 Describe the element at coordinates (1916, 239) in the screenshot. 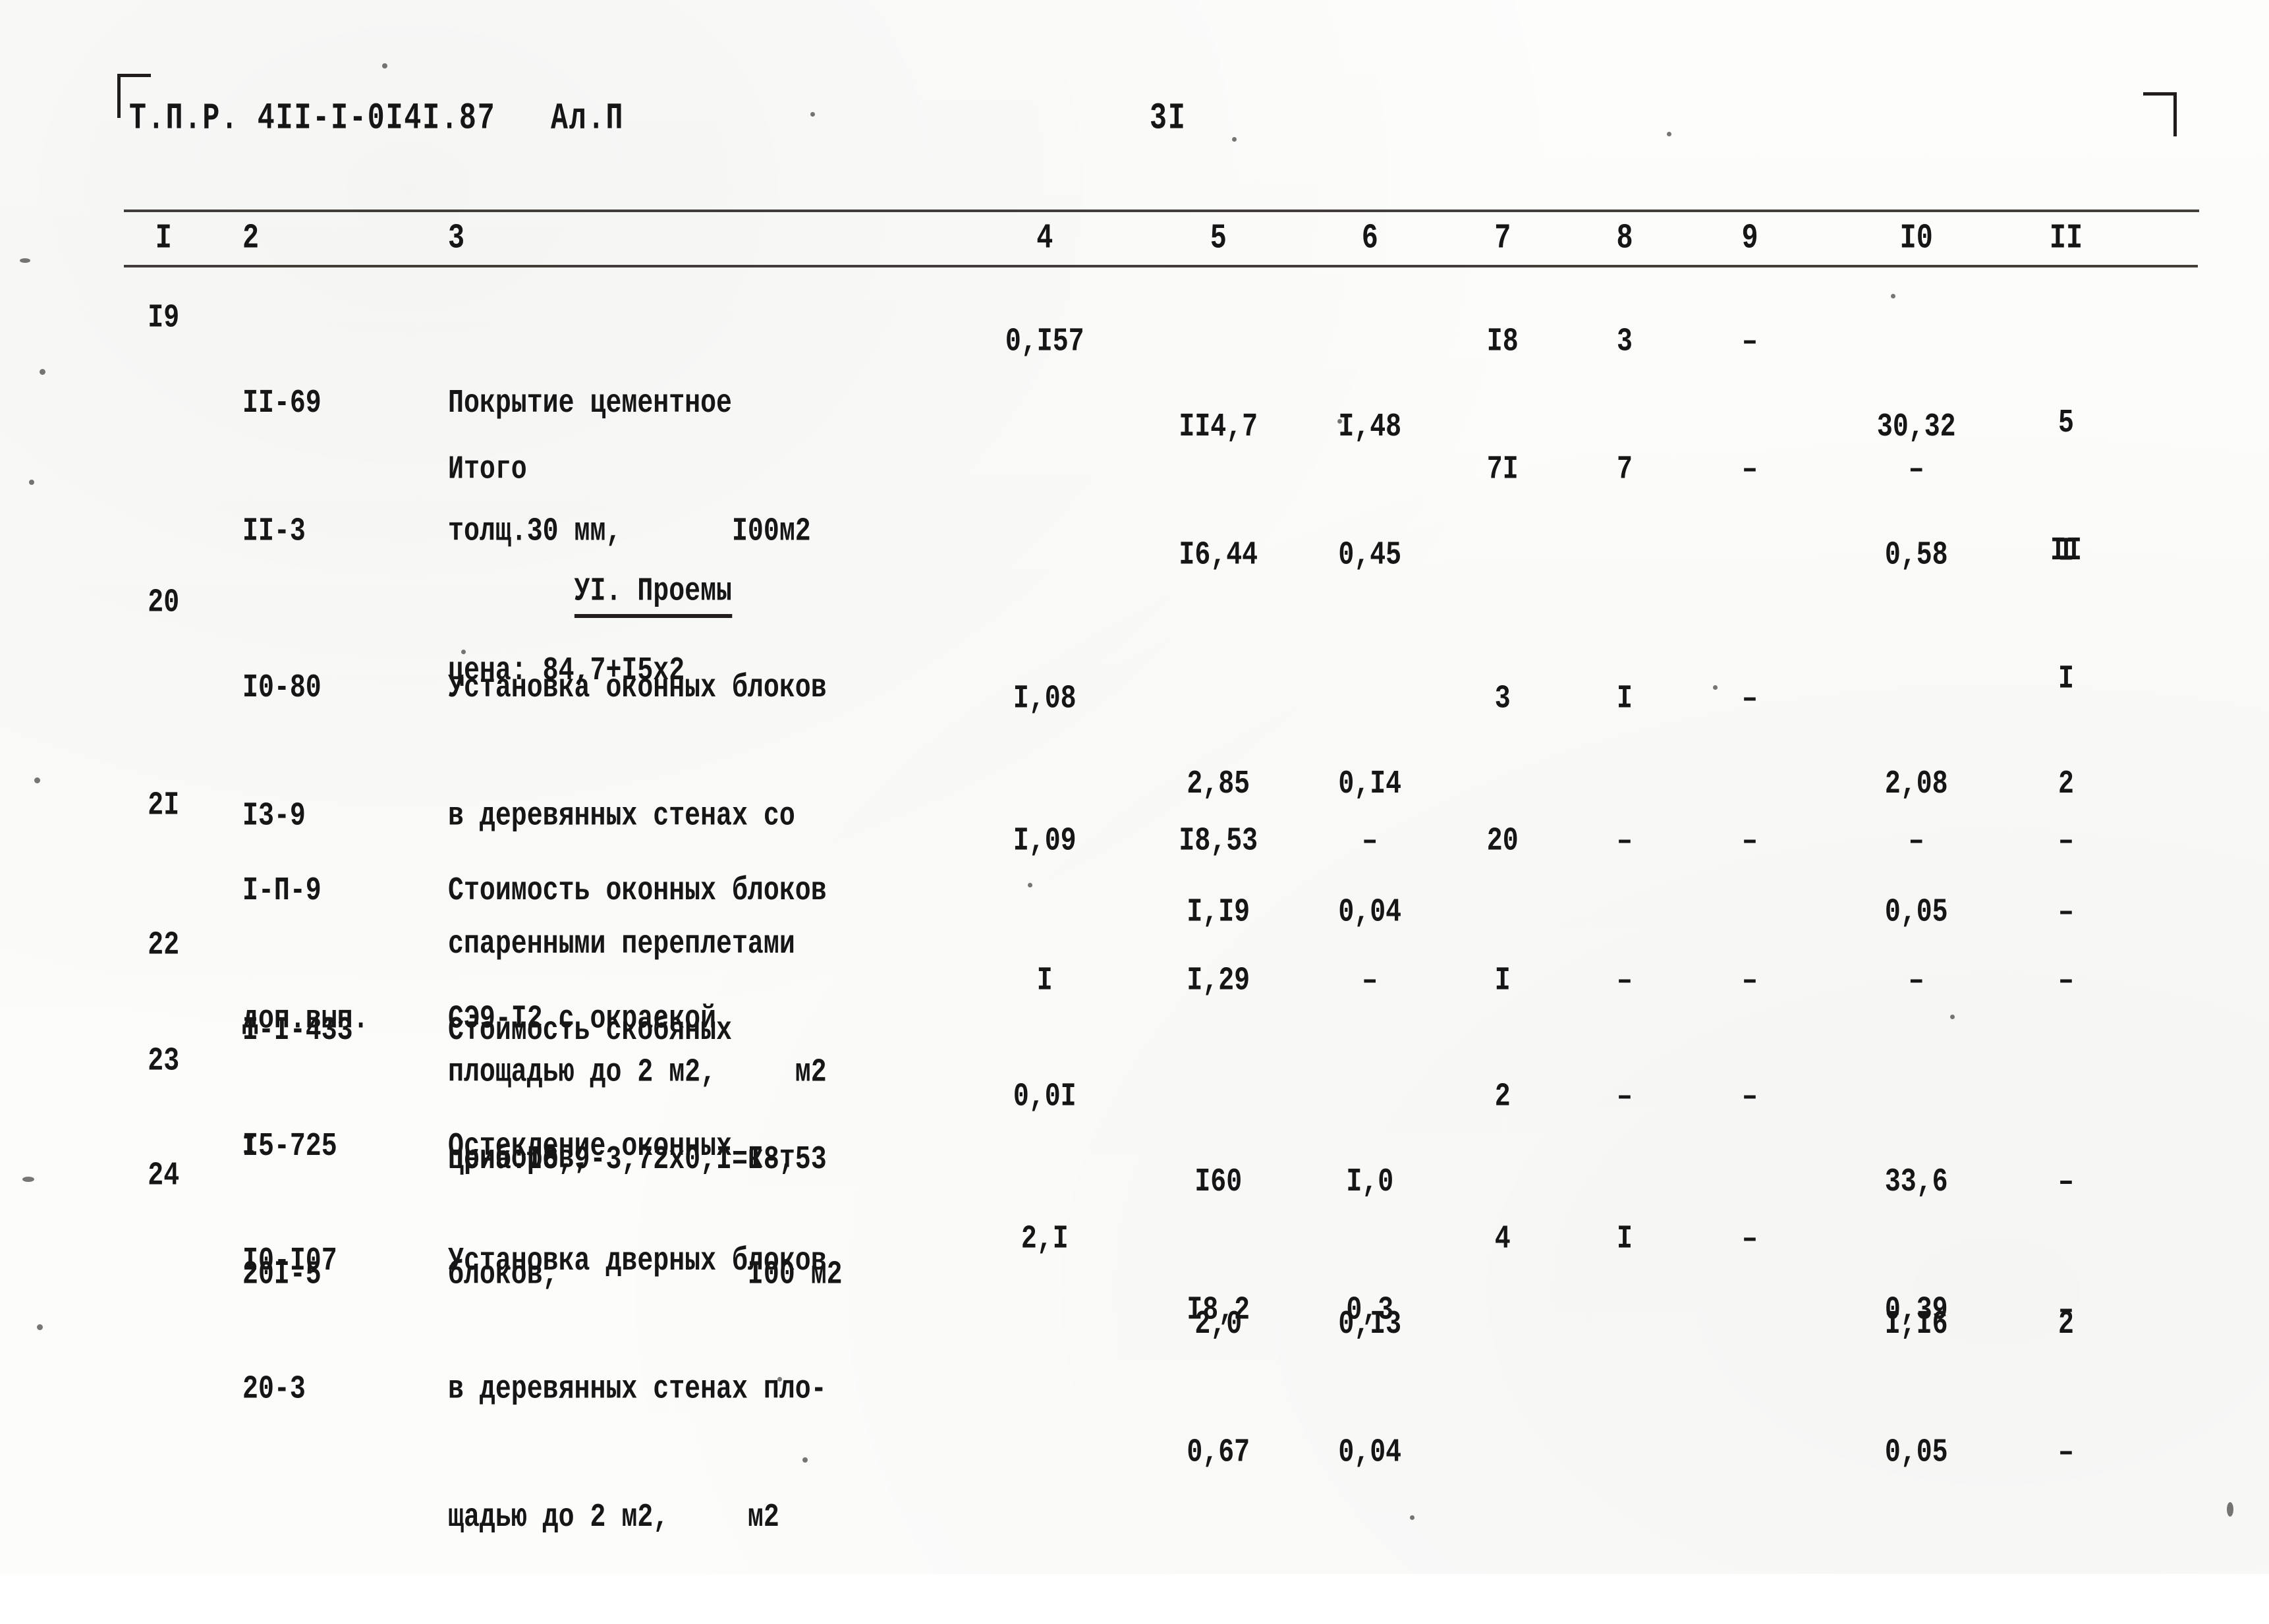

I see `column-header-10: I0` at that location.